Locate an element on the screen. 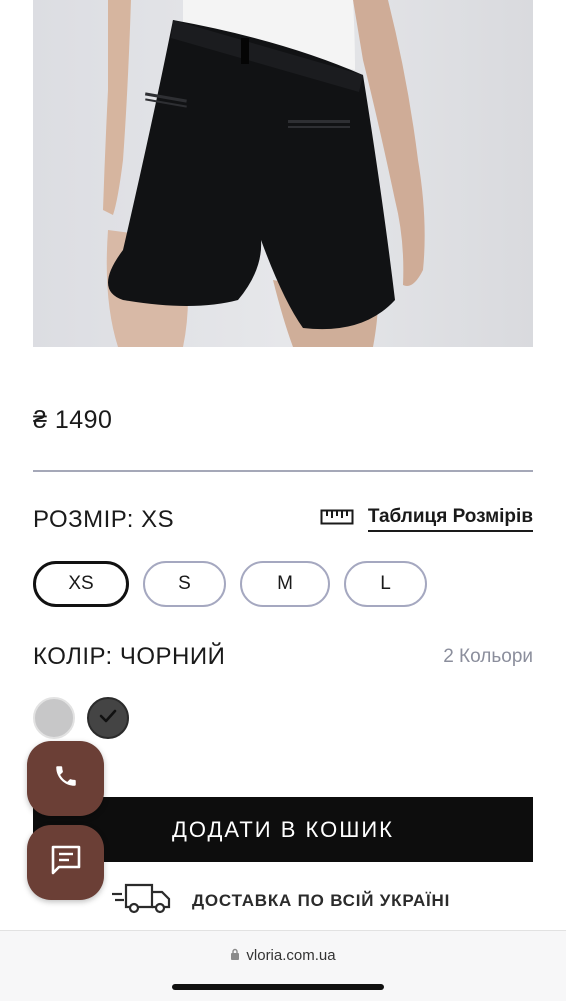  chat-button is located at coordinates (65, 862).